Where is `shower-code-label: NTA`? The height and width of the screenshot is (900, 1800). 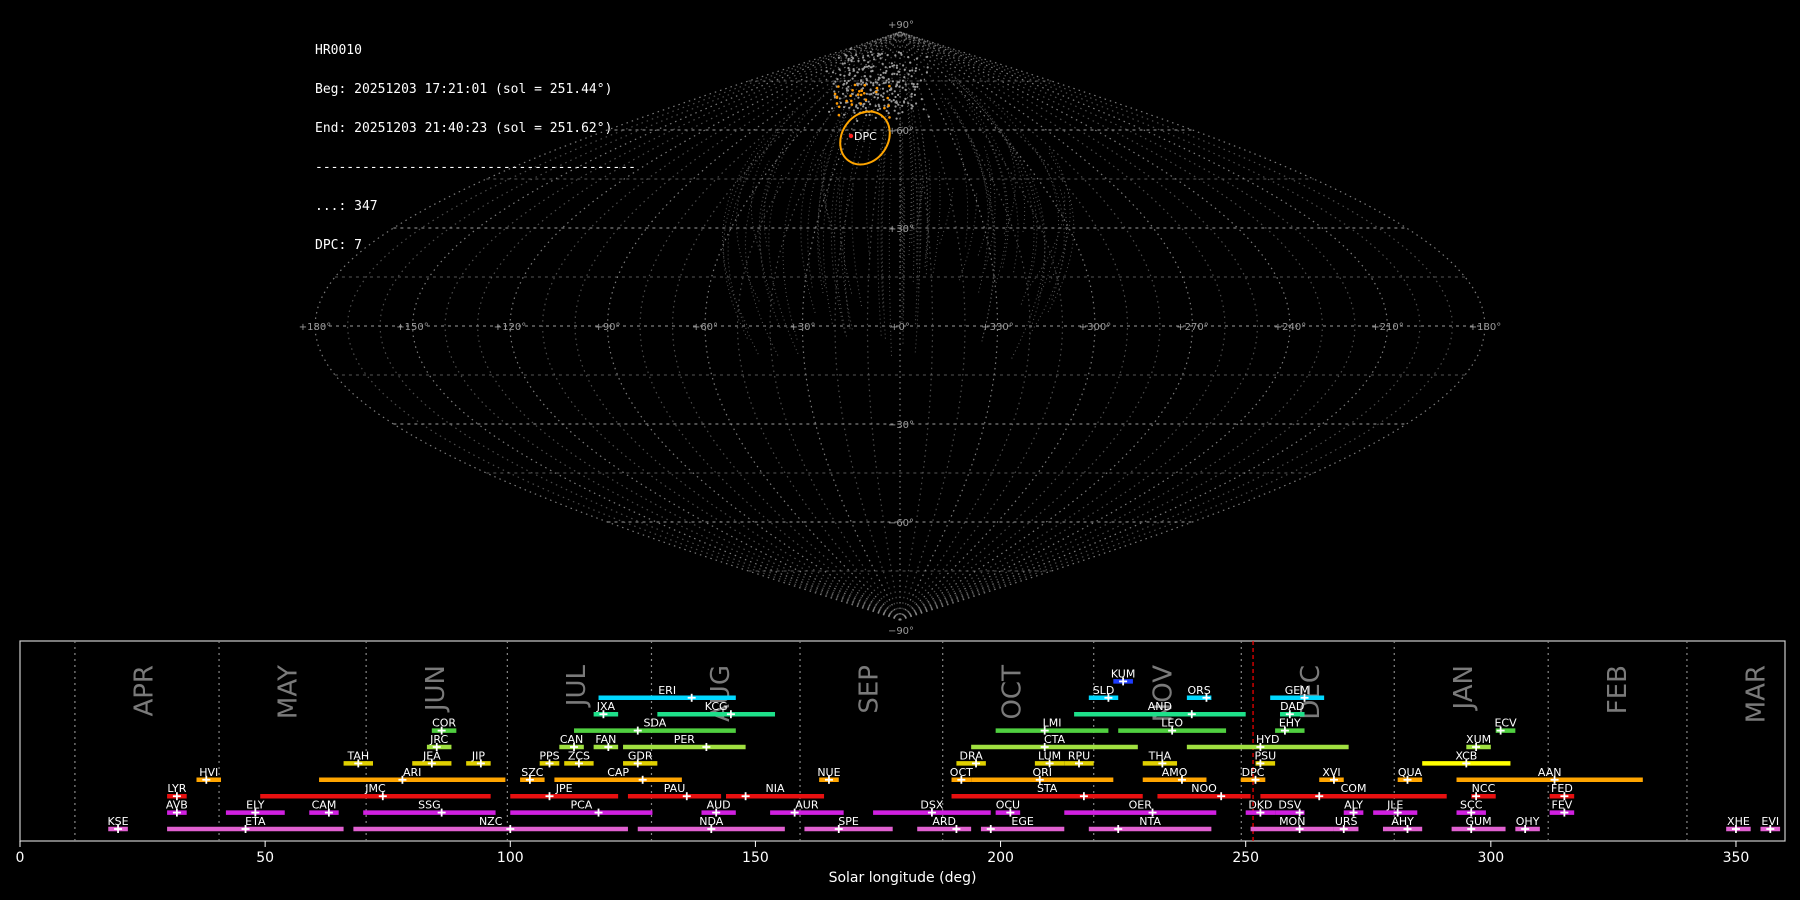 shower-code-label: NTA is located at coordinates (1150, 821).